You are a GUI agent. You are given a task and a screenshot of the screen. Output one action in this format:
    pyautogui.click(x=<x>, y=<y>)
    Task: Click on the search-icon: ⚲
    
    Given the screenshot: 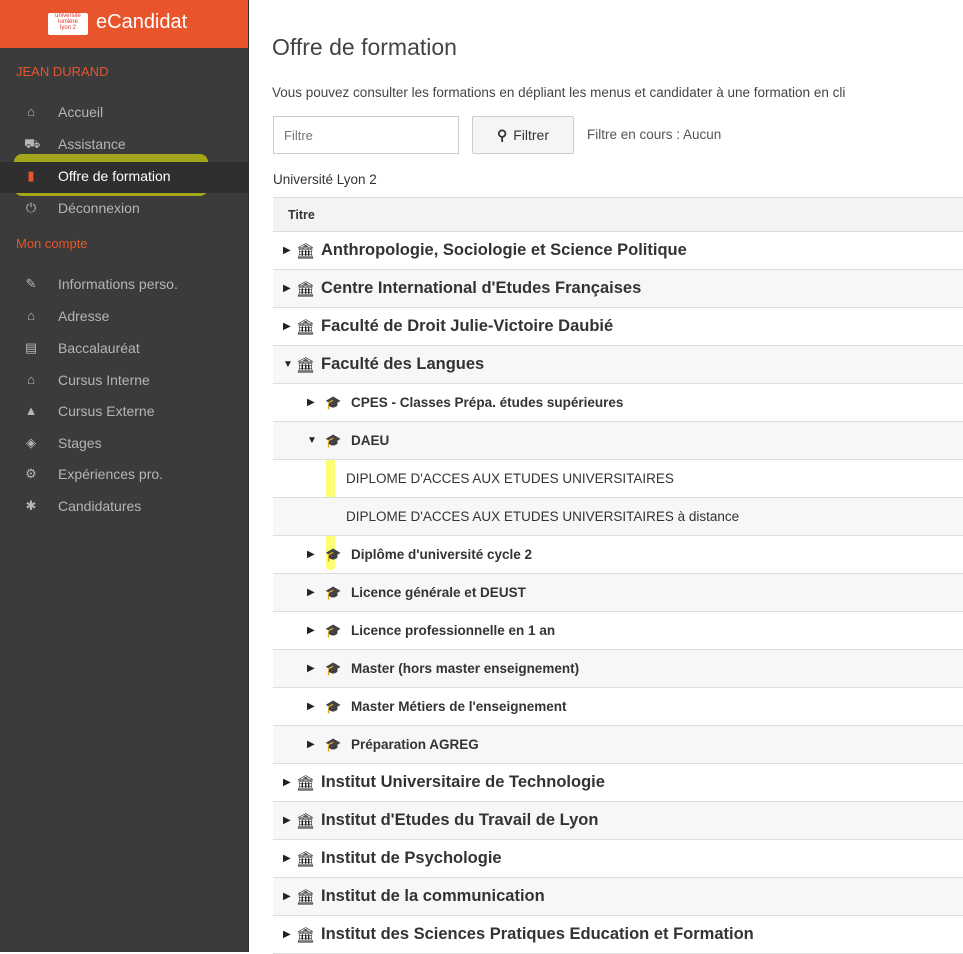 What is the action you would take?
    pyautogui.click(x=502, y=135)
    